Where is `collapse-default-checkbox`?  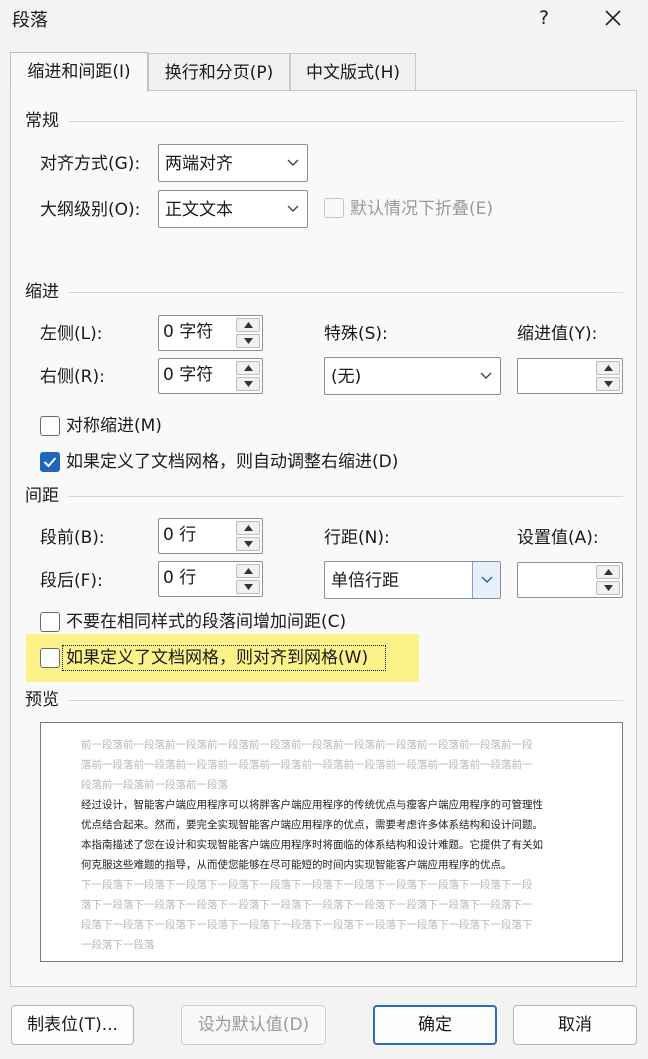
collapse-default-checkbox is located at coordinates (334, 208).